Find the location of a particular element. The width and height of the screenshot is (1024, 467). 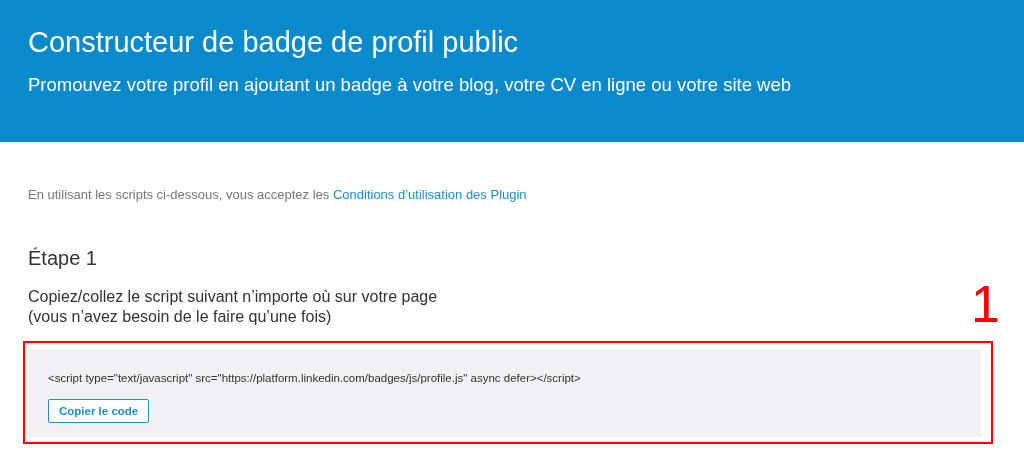

script-code: <script type="text/javascript" src="https://platform.linkedin.com/badges/js/profile.js" async defer></script> is located at coordinates (315, 378).